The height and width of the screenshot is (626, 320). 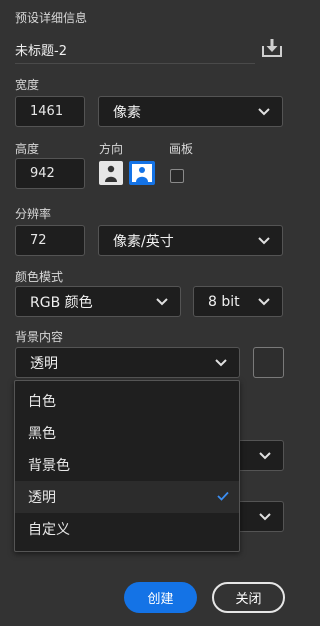 I want to click on background-contents-label: 背景内容, so click(x=39, y=337).